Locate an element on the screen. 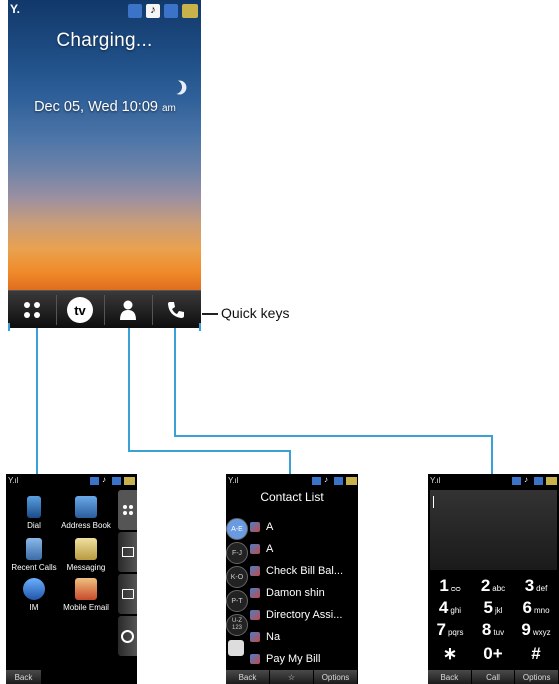  tv-icon: tv is located at coordinates (80, 310).